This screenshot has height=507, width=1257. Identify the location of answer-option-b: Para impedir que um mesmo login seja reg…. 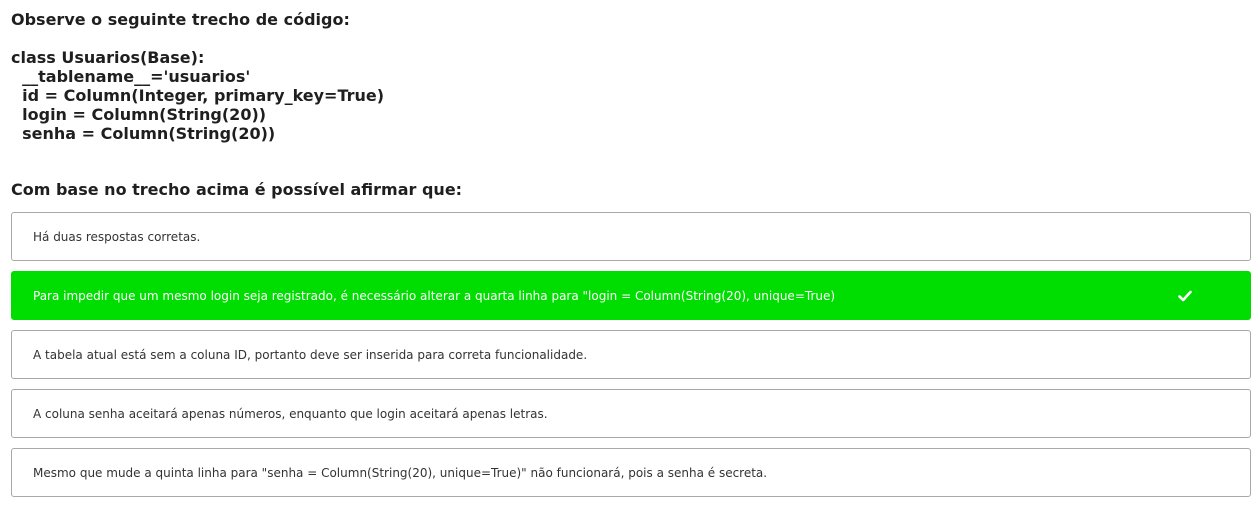
(631, 295).